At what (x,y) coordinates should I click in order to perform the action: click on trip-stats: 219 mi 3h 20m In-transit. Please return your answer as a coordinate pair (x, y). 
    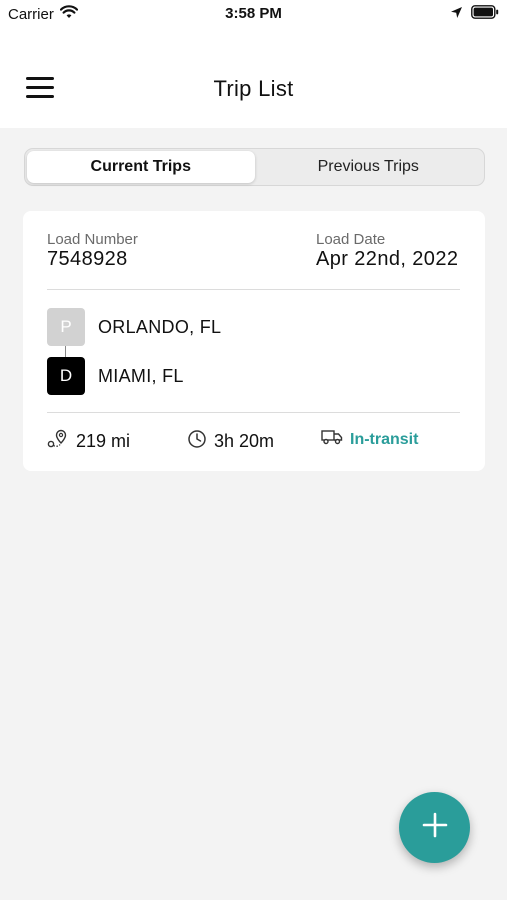
    Looking at the image, I should click on (253, 442).